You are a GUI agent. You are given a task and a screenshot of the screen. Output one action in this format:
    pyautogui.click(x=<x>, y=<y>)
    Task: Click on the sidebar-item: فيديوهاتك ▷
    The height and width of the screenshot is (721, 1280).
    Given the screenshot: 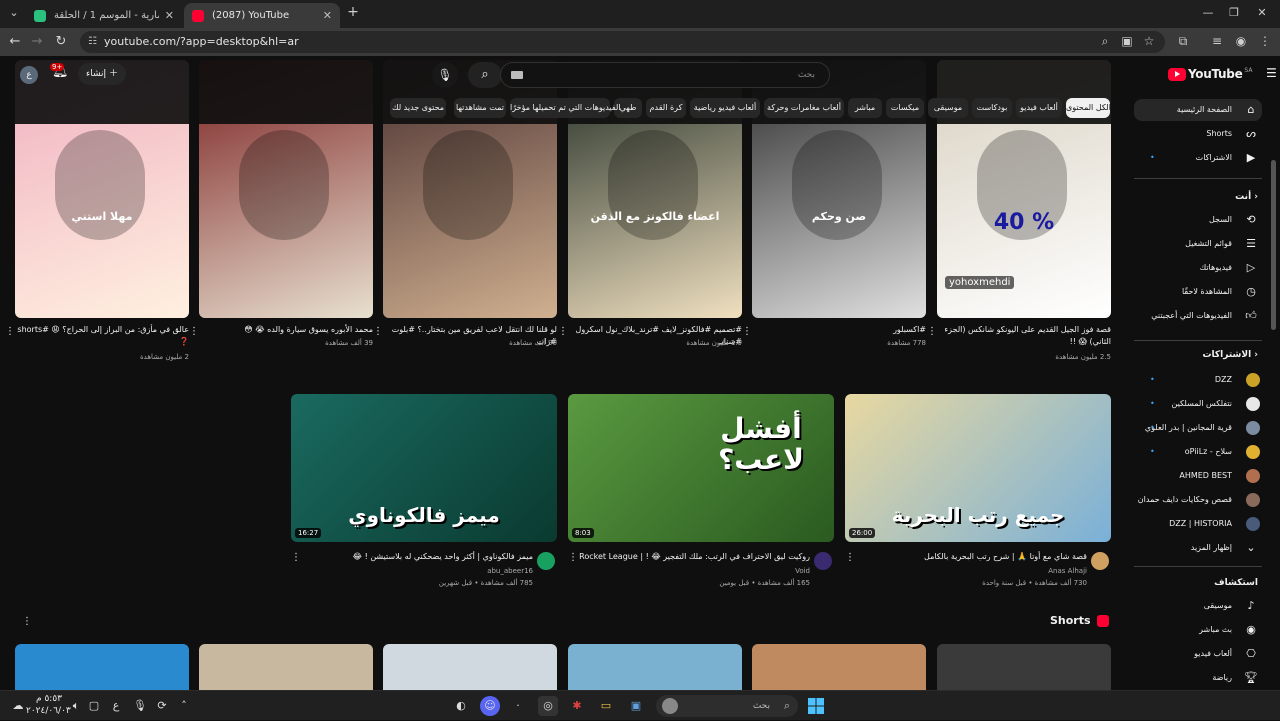 What is the action you would take?
    pyautogui.click(x=1198, y=268)
    